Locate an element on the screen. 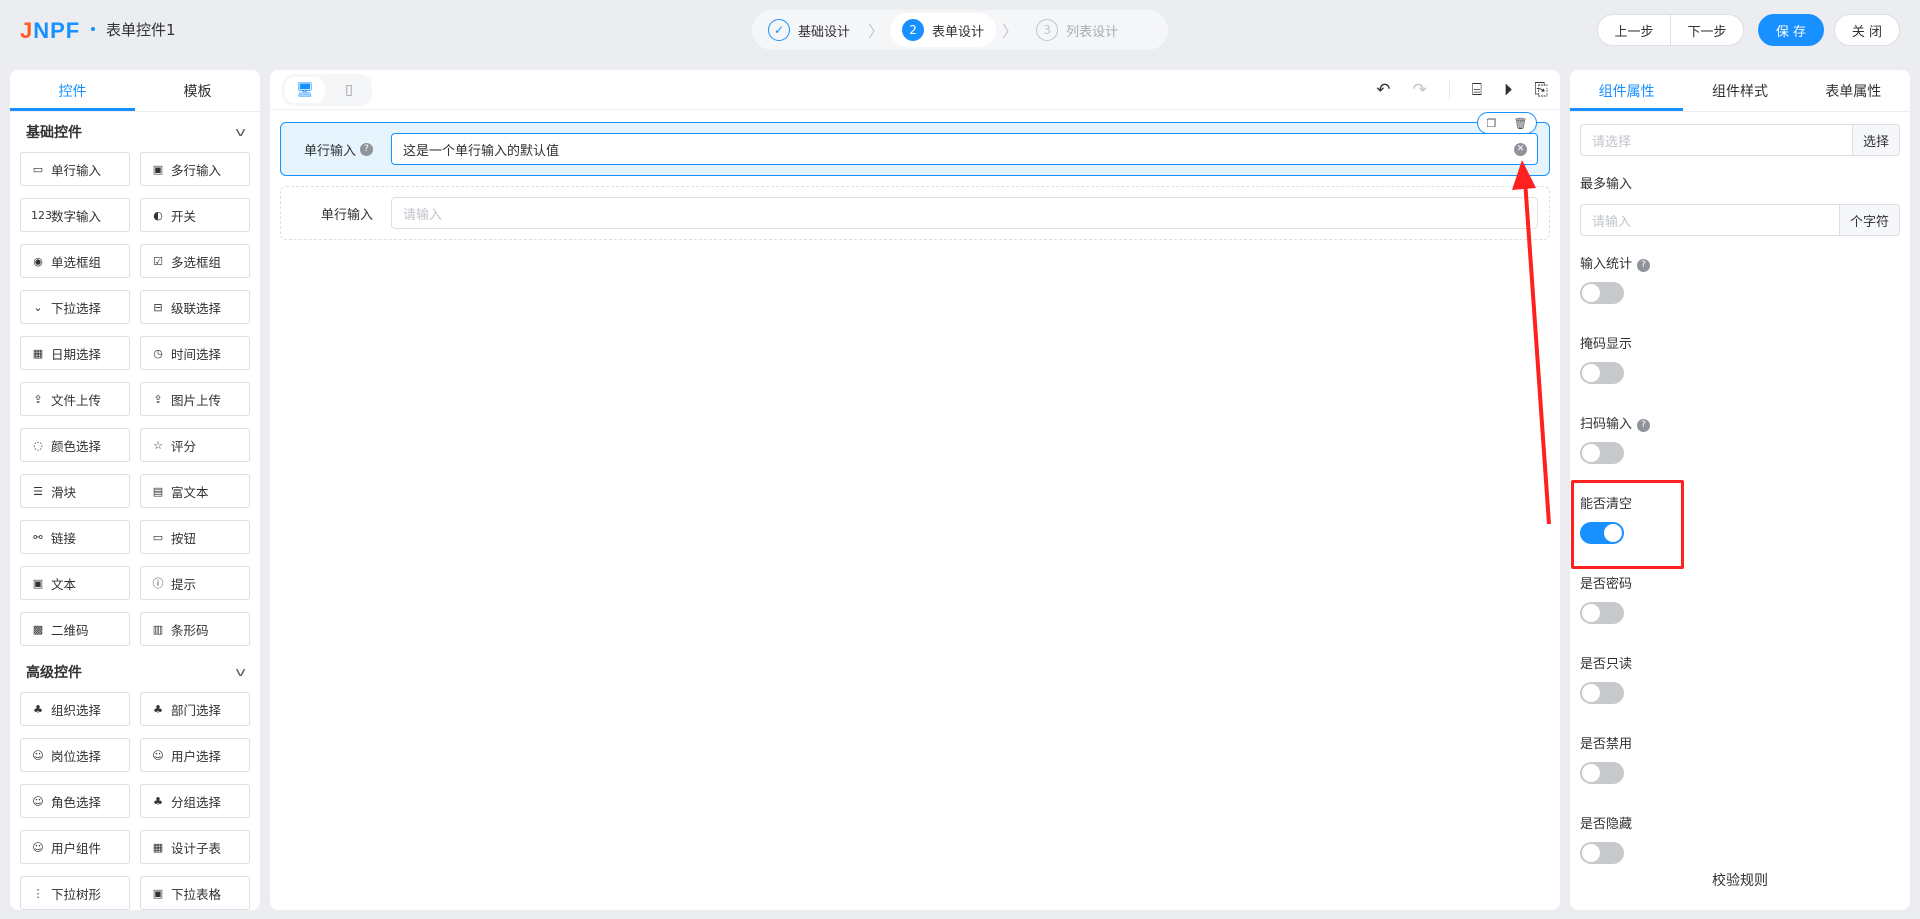  arrow-head is located at coordinates (1524, 175).